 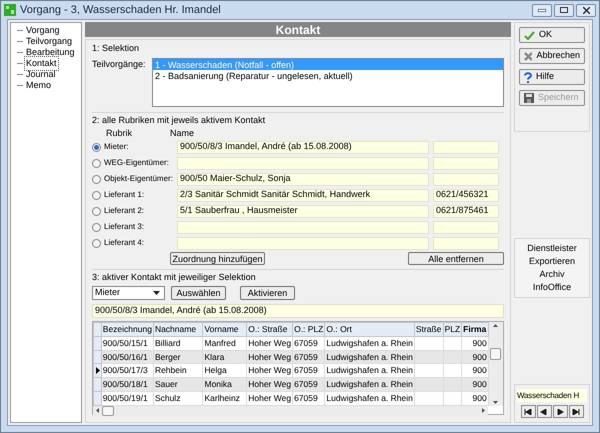 I want to click on tree-item: Vorgang, so click(x=43, y=31).